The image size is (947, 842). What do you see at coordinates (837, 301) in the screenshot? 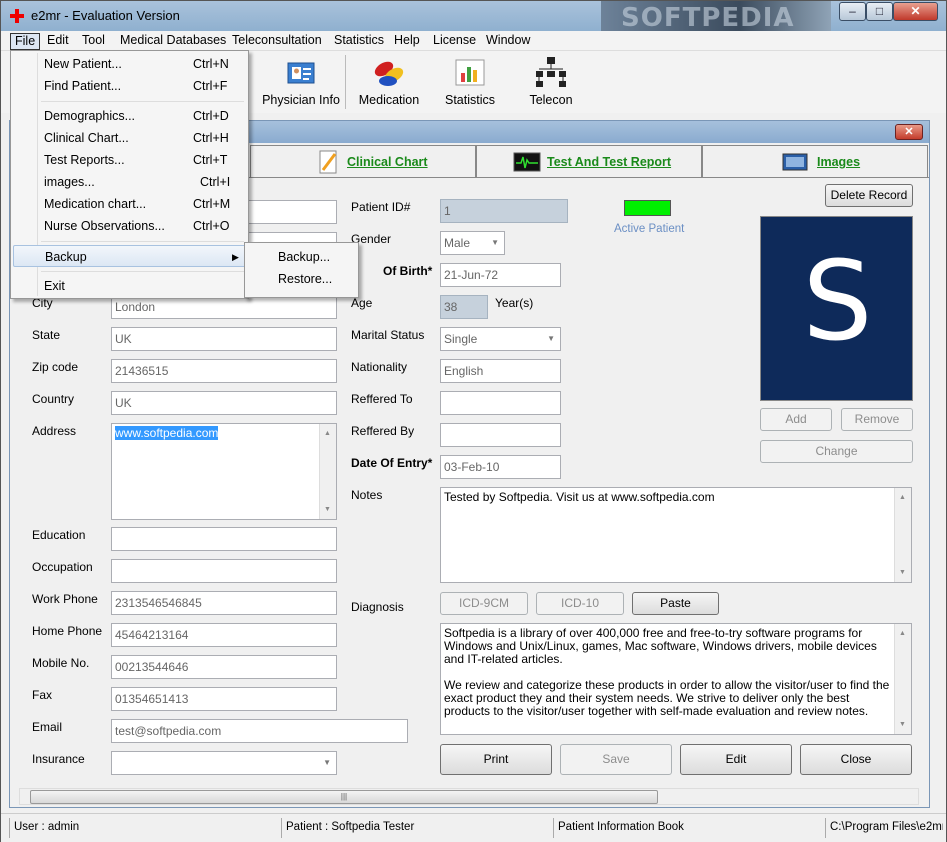
I see `photo-glyph: S` at bounding box center [837, 301].